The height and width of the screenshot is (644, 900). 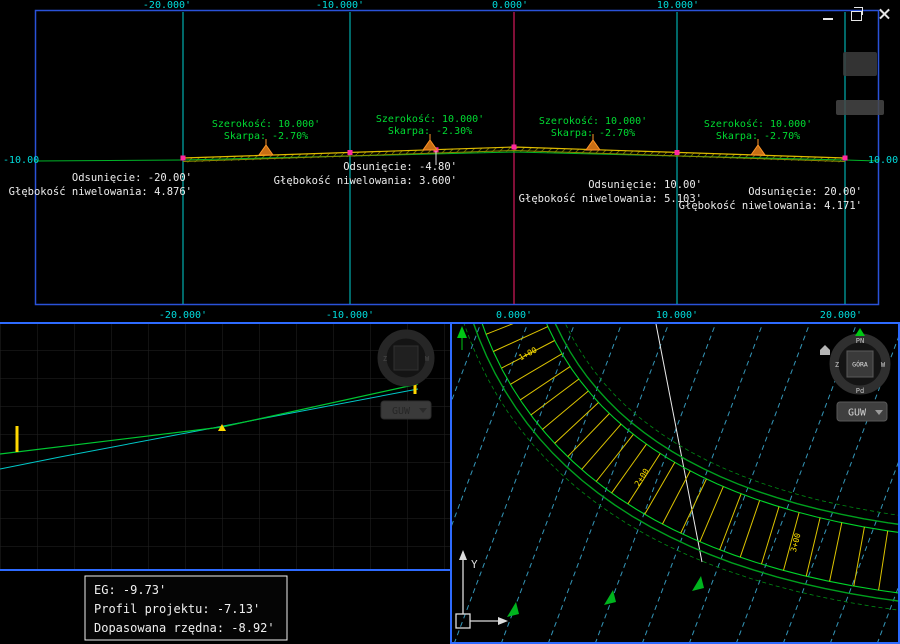 I want to click on viewcube-dimmed, so click(x=860, y=64).